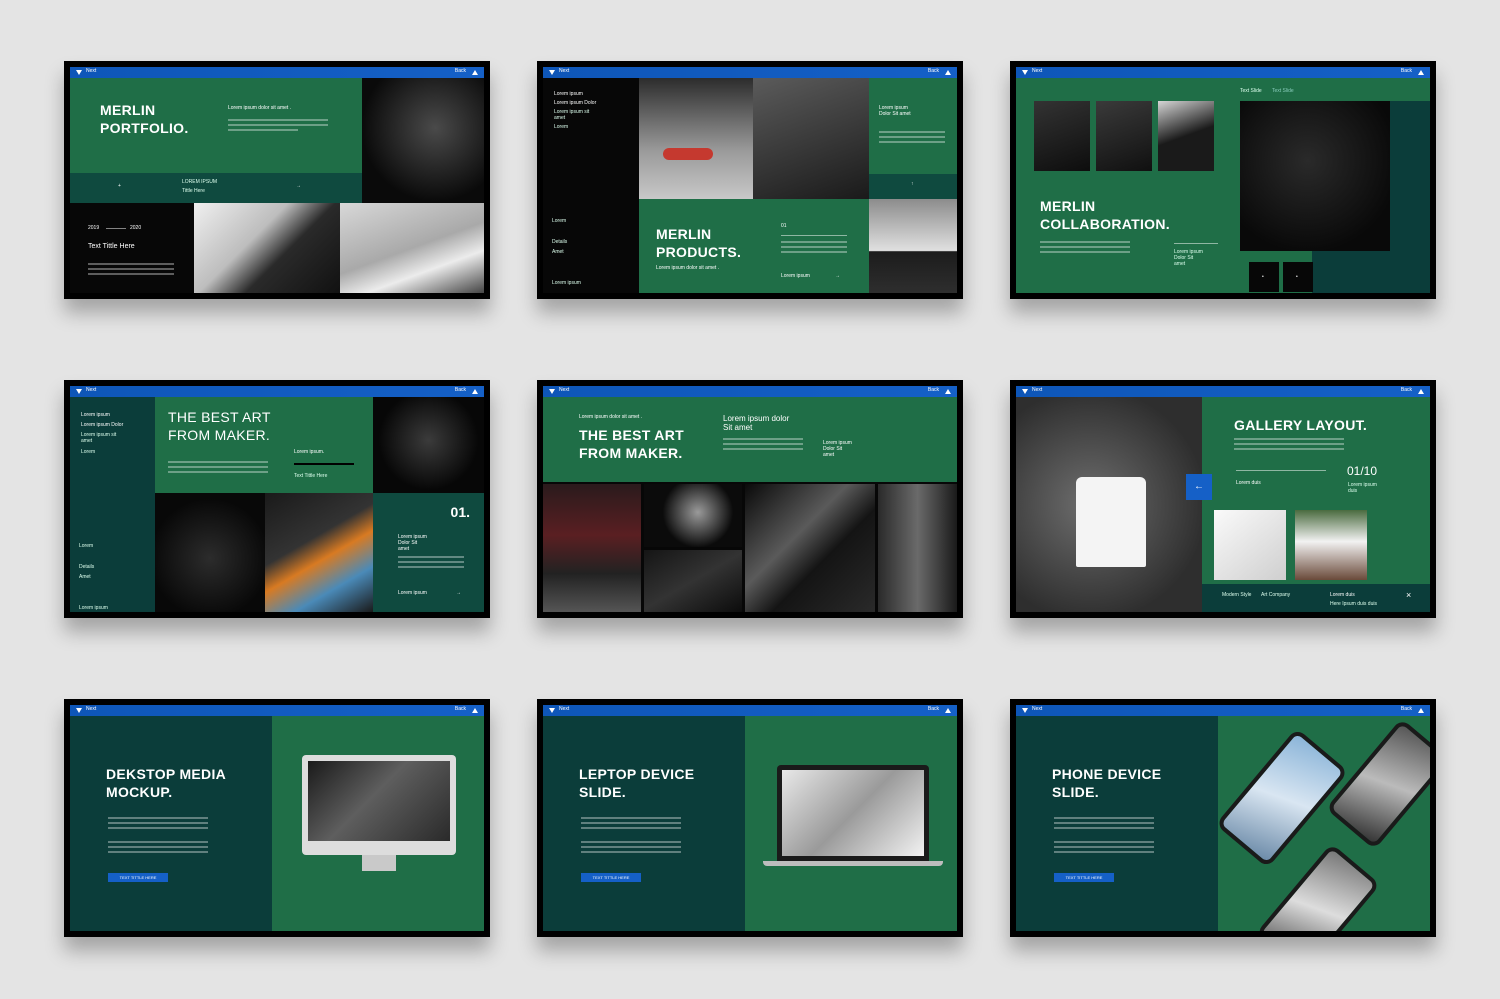 This screenshot has height=999, width=1500. I want to click on year-end: 2020, so click(136, 228).